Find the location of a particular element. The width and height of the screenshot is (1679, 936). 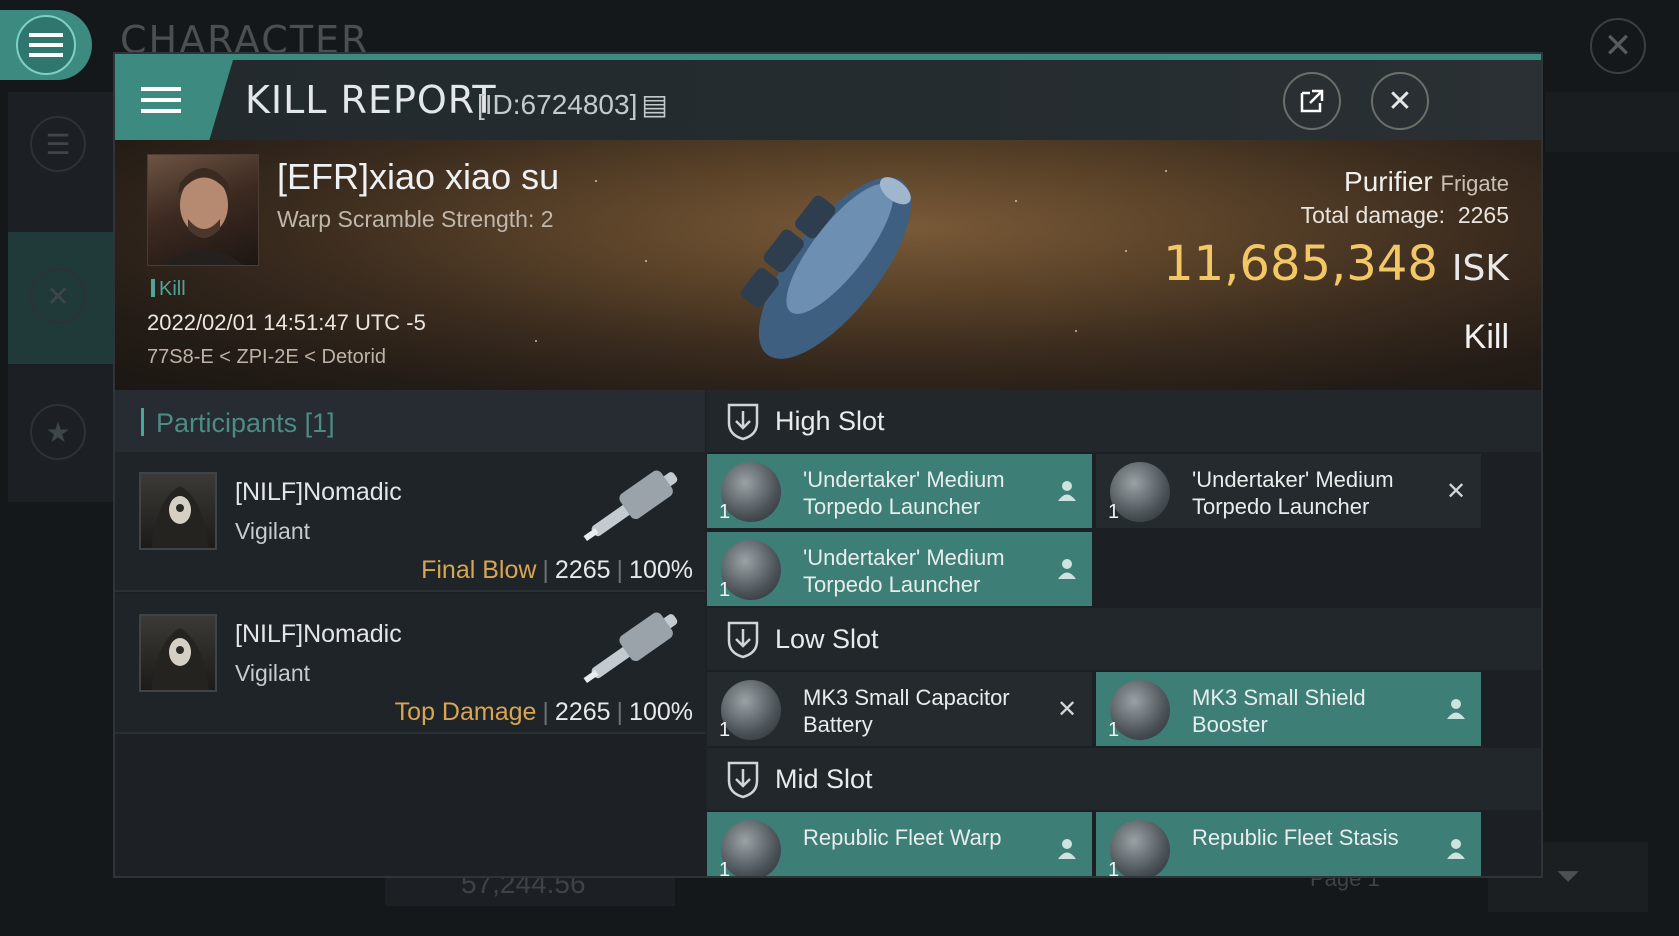

module-item: 1 Republic Fleet Stasis is located at coordinates (1288, 845).